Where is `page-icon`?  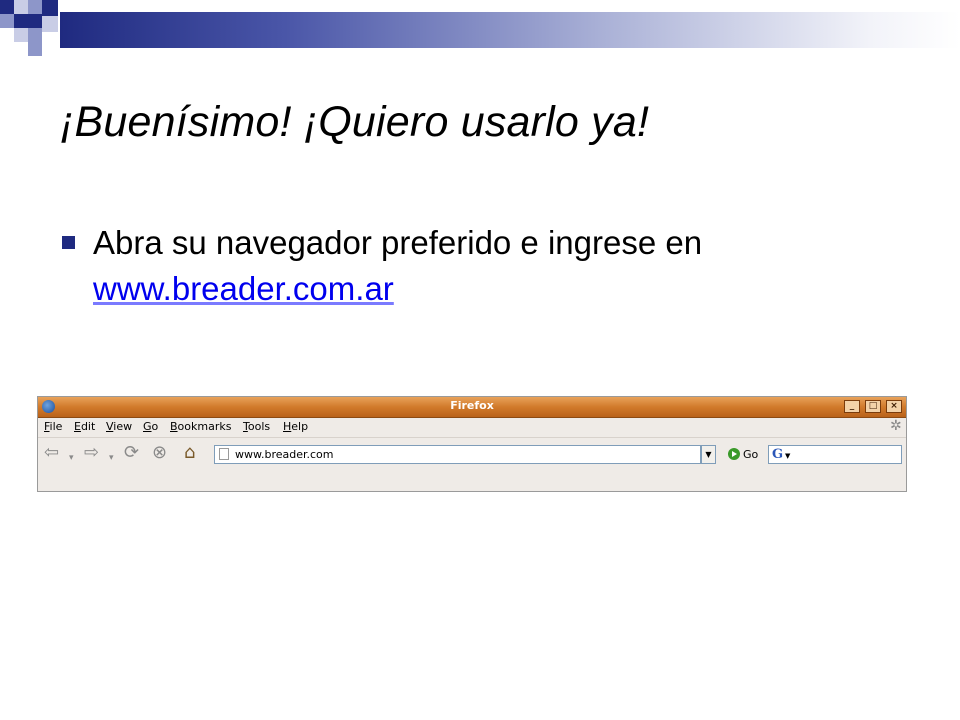 page-icon is located at coordinates (224, 454).